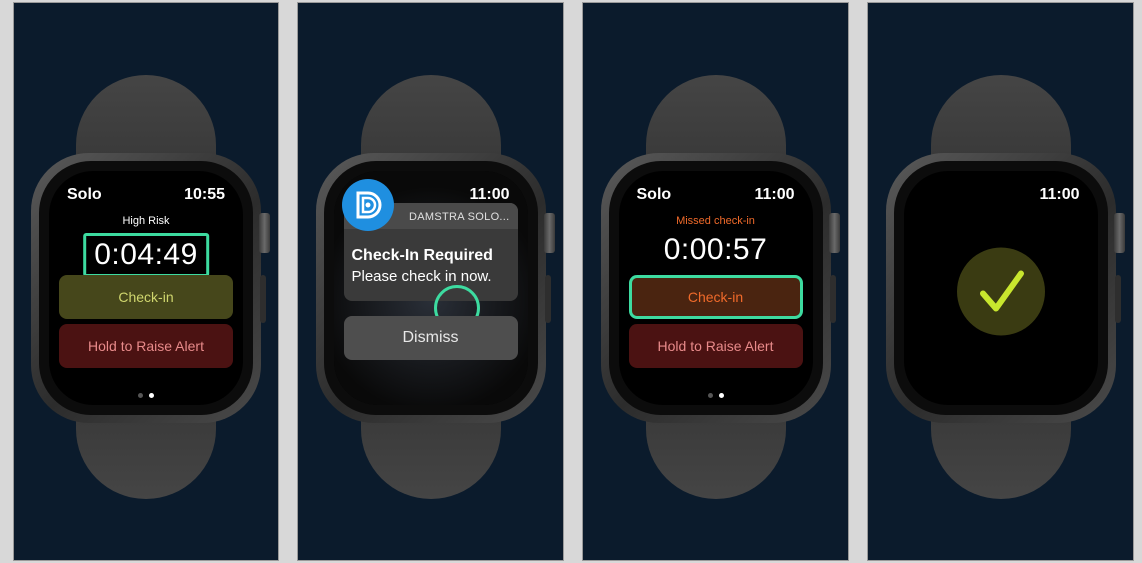 The image size is (1142, 563). What do you see at coordinates (204, 194) in the screenshot?
I see `clock: 10:55` at bounding box center [204, 194].